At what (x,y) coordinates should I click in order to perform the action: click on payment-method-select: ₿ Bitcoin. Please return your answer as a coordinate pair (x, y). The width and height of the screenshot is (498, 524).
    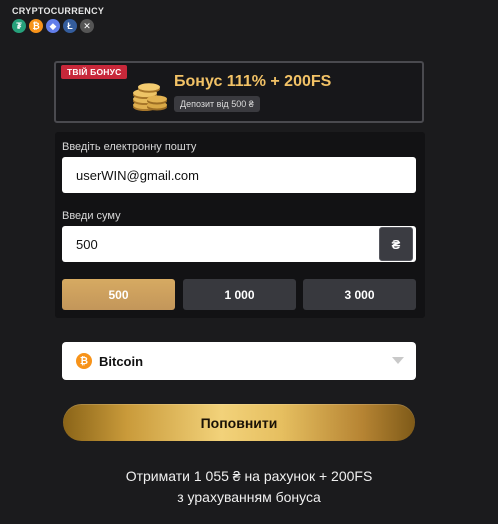
    Looking at the image, I should click on (239, 361).